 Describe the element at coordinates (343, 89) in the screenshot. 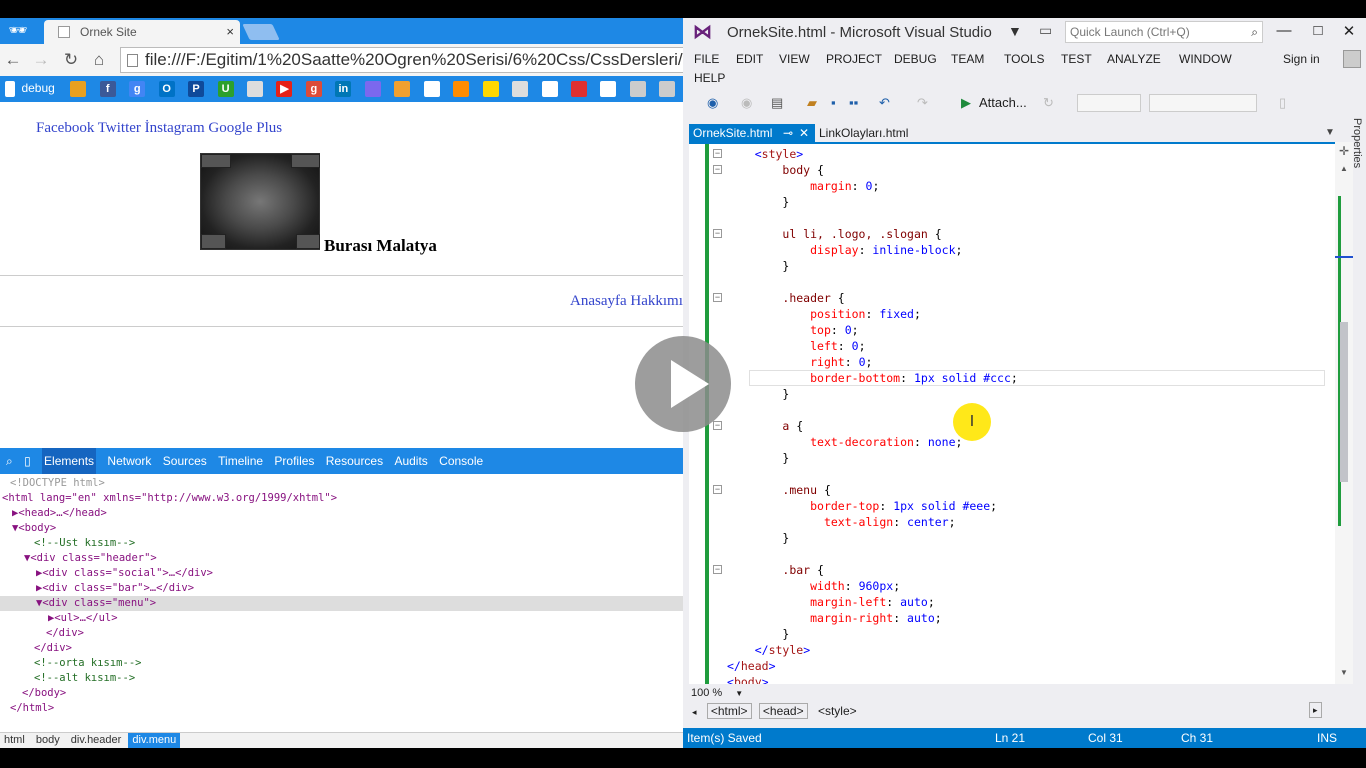

I see `linkedin-bookmark-icon: in` at that location.